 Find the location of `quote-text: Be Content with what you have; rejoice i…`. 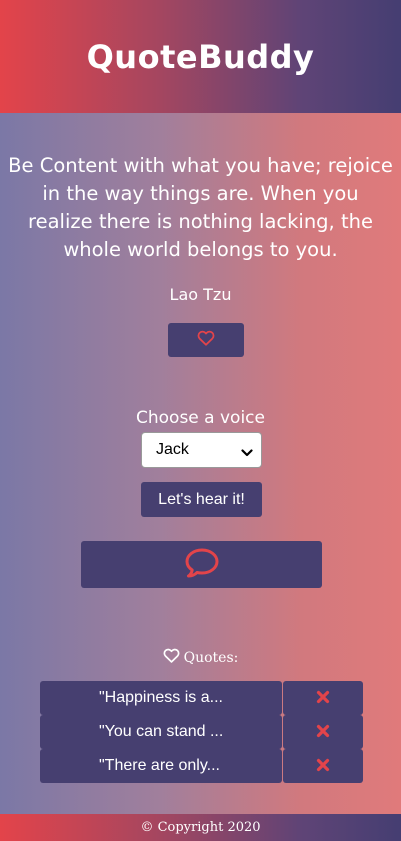

quote-text: Be Content with what you have; rejoice i… is located at coordinates (200, 207).